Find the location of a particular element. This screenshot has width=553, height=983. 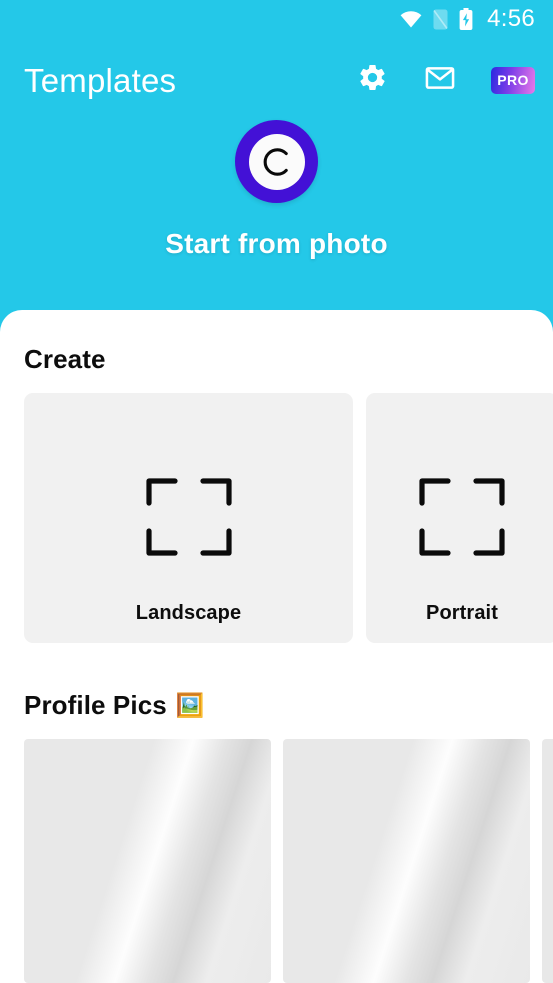

settings-button is located at coordinates (372, 80).